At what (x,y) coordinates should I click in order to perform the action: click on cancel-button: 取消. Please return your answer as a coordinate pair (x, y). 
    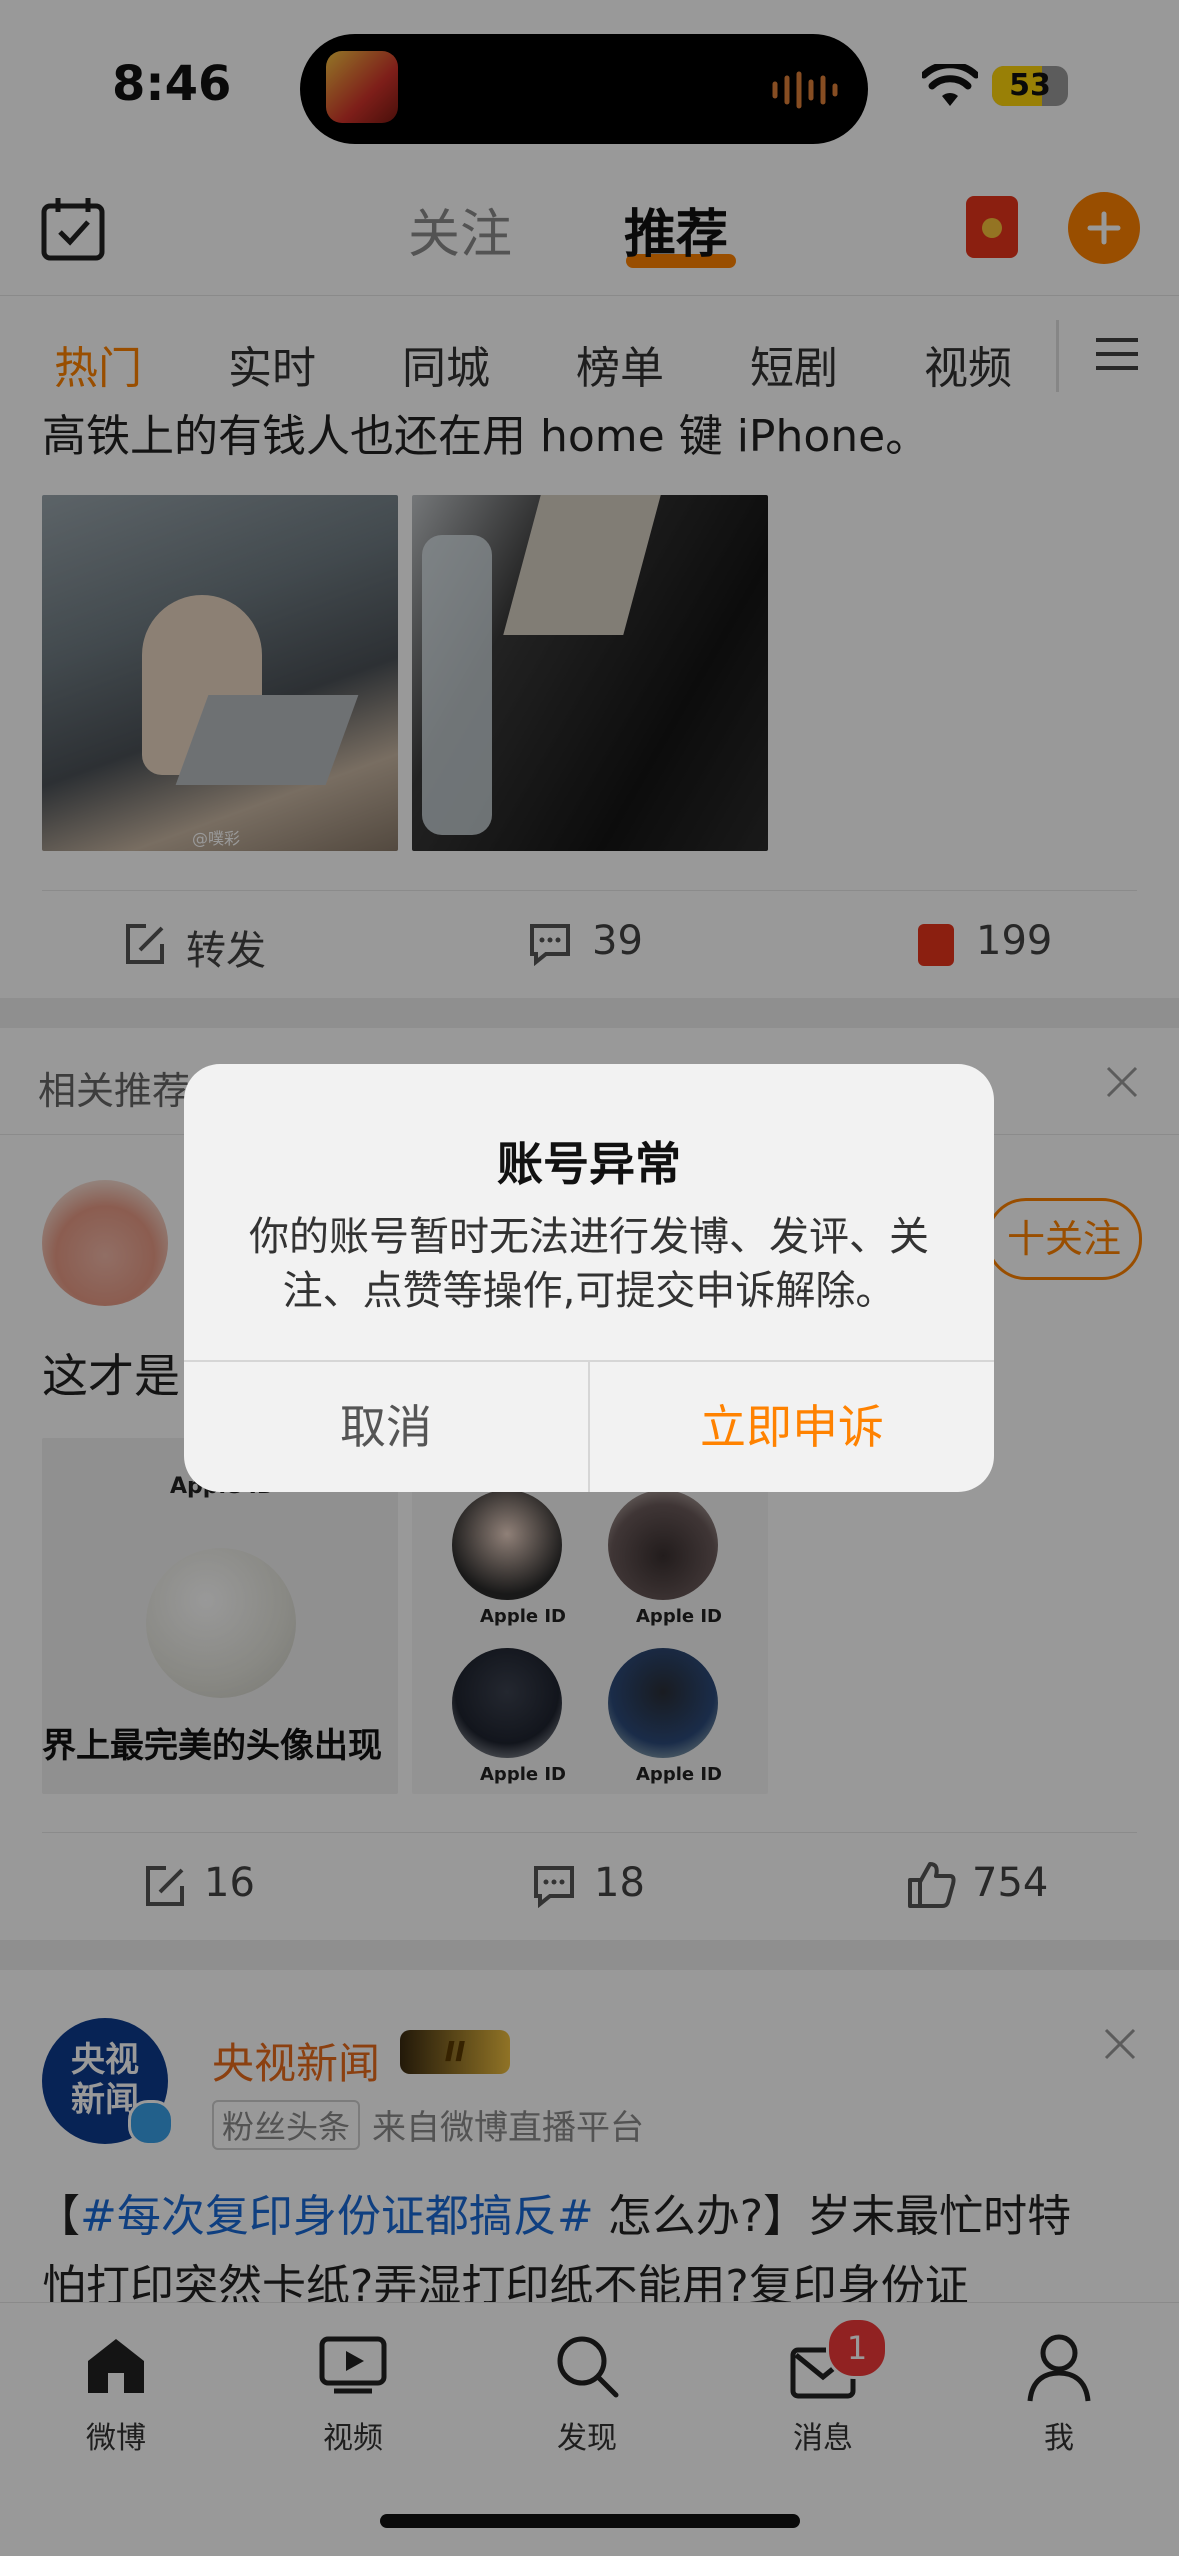
    Looking at the image, I should click on (386, 1427).